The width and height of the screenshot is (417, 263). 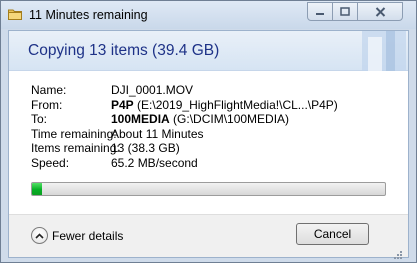 What do you see at coordinates (49, 90) in the screenshot?
I see `name-label: Name:` at bounding box center [49, 90].